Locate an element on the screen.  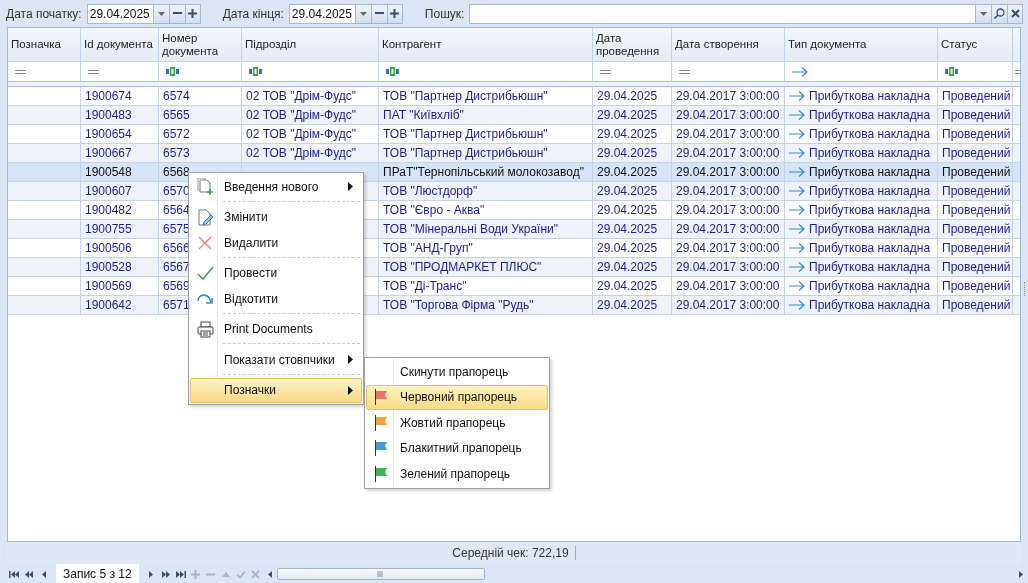
start-date-field: 29.04.2025 is located at coordinates (119, 13).